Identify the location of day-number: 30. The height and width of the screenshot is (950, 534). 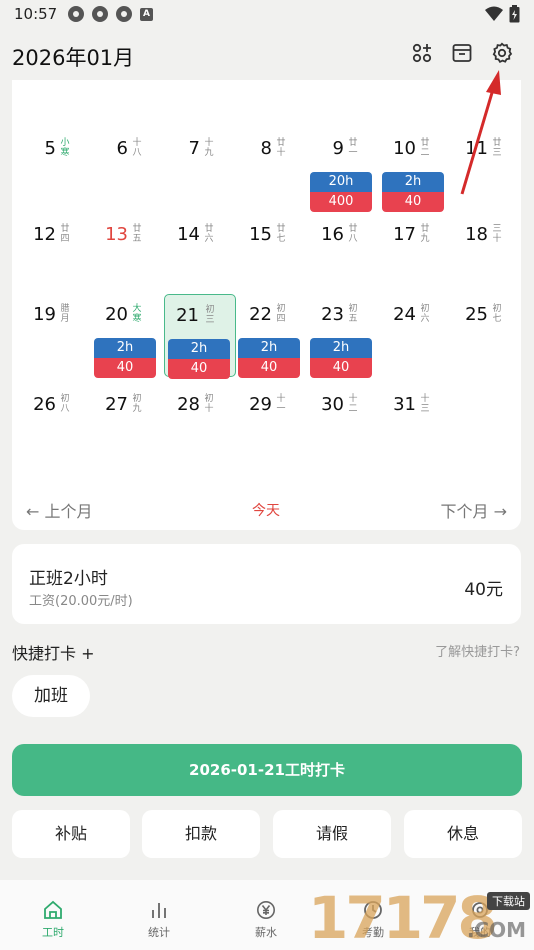
(332, 404).